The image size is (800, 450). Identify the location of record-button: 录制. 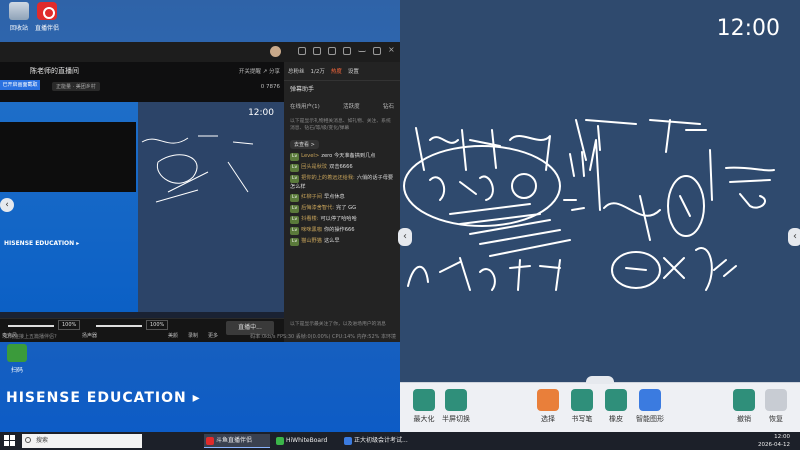
(193, 335).